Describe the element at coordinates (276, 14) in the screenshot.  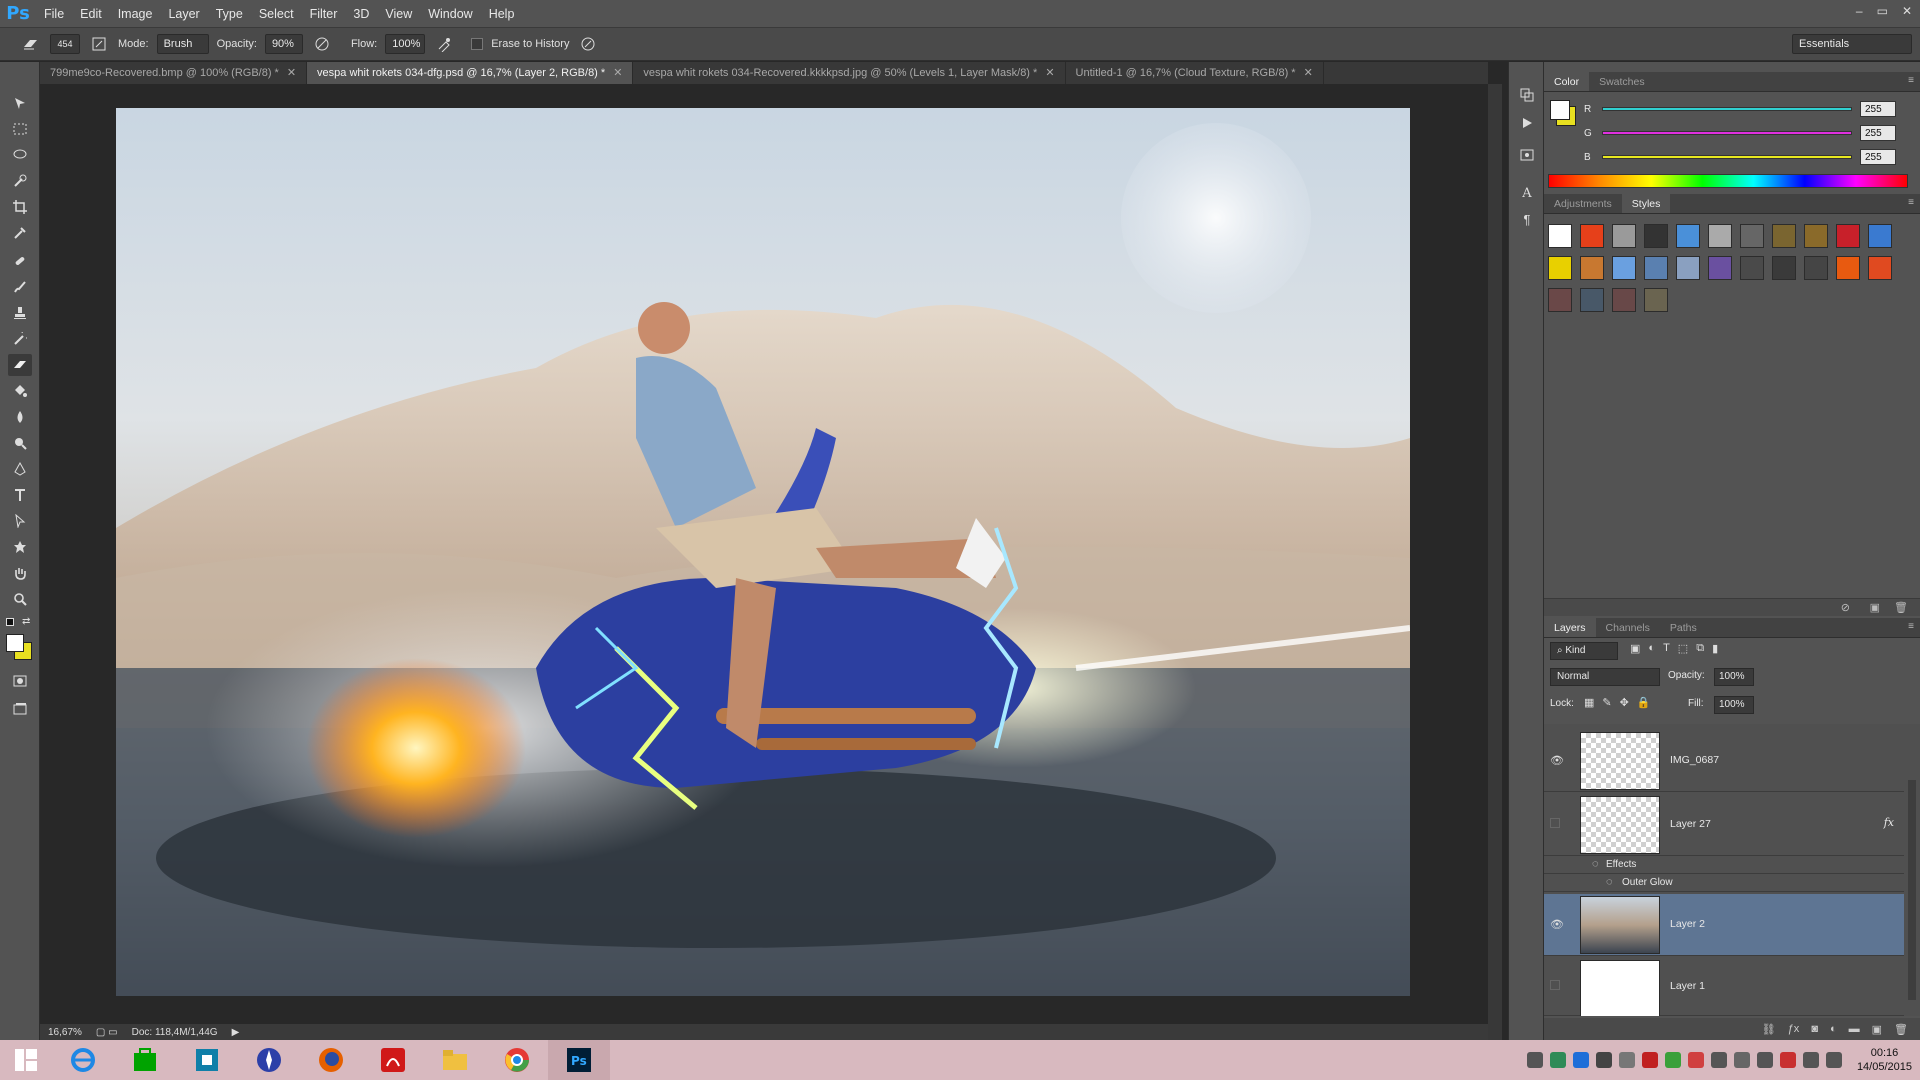
I see `menu-select: Select` at that location.